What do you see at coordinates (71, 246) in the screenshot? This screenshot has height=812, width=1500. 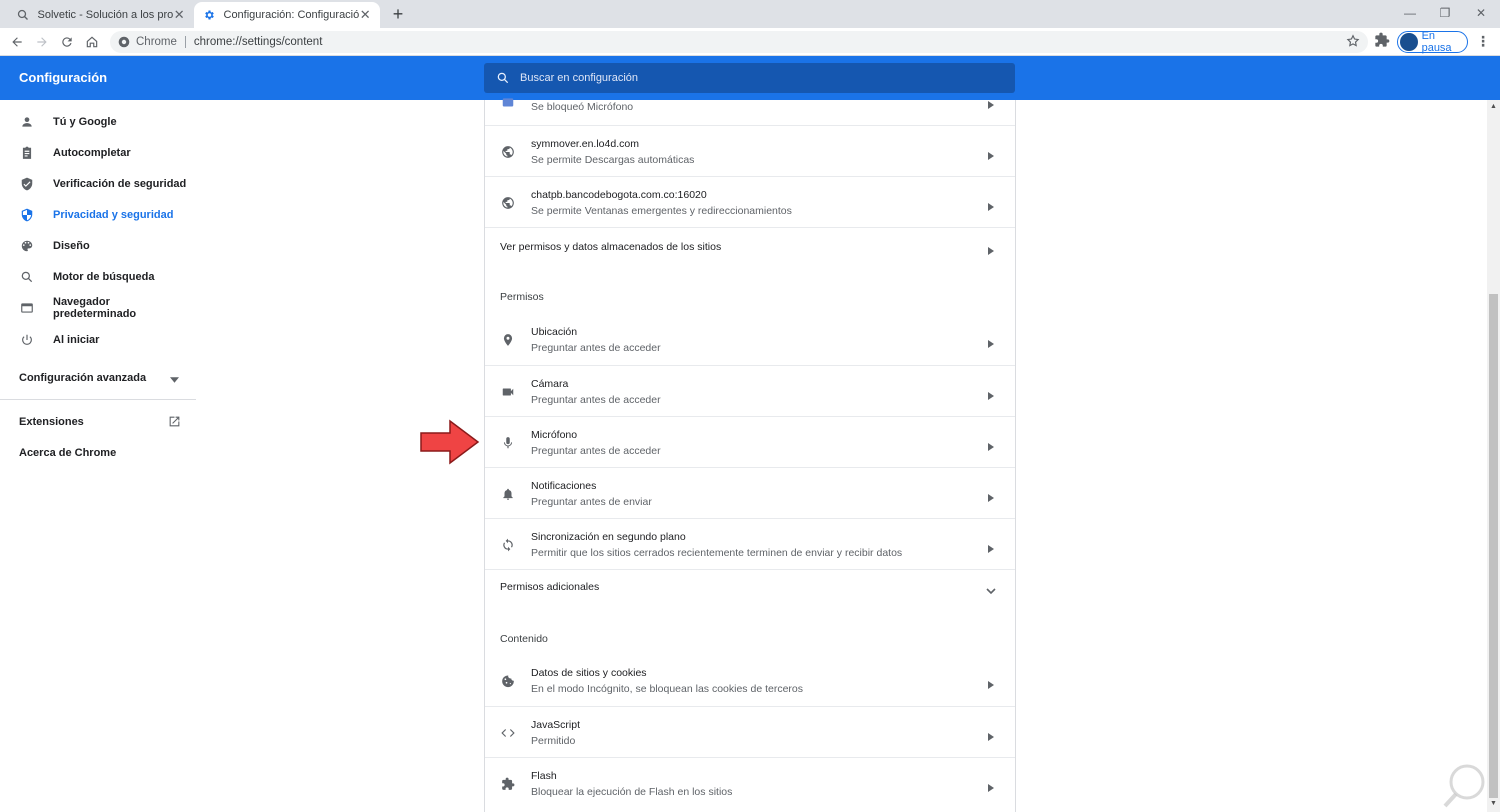 I see `sidebar-item-label: Diseño` at bounding box center [71, 246].